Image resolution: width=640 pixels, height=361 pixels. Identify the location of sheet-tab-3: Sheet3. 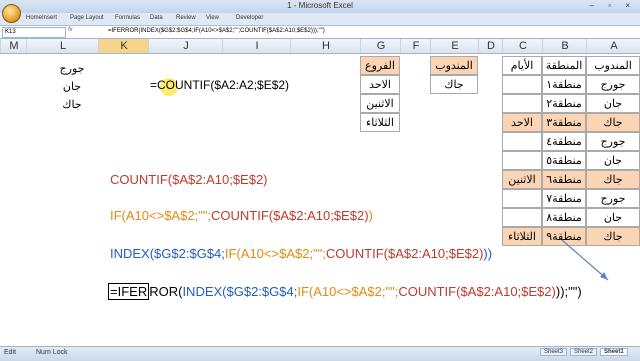
(554, 352).